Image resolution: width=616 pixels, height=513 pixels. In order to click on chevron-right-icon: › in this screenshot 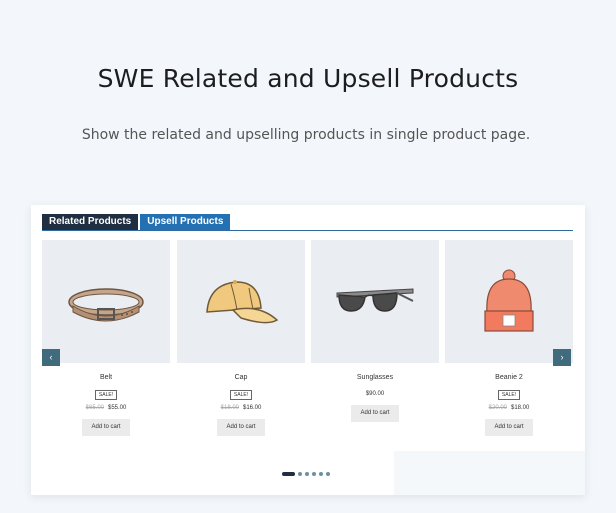, I will do `click(562, 357)`.